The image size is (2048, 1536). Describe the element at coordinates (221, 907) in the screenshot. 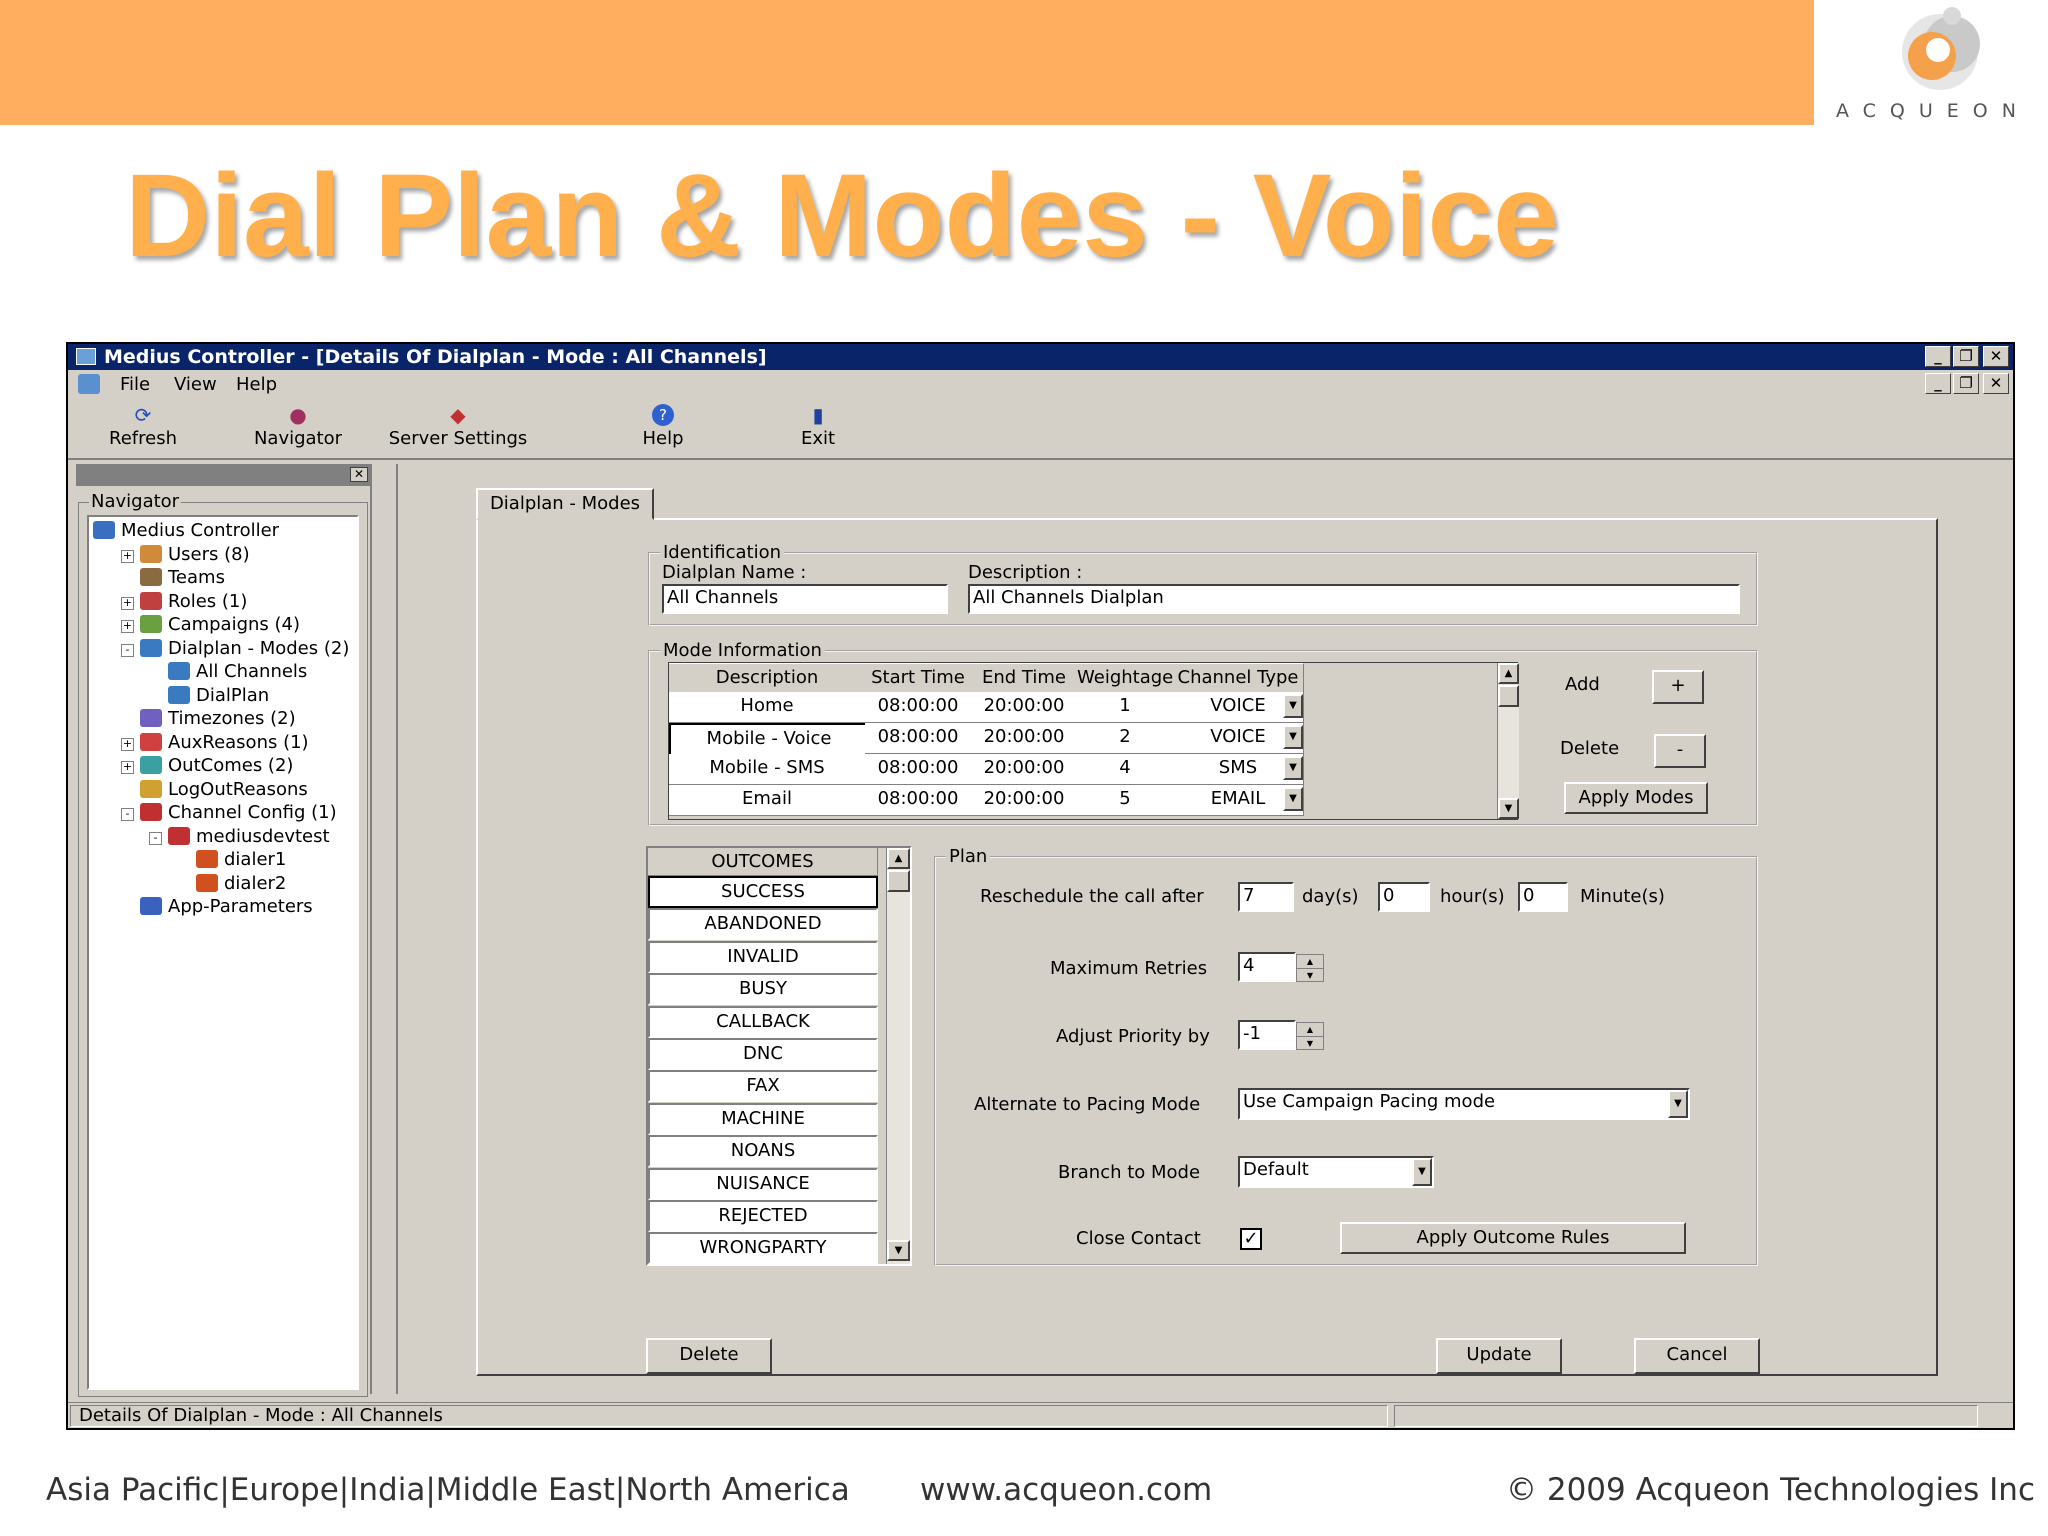

I see `tree-item: App-Parameters` at that location.